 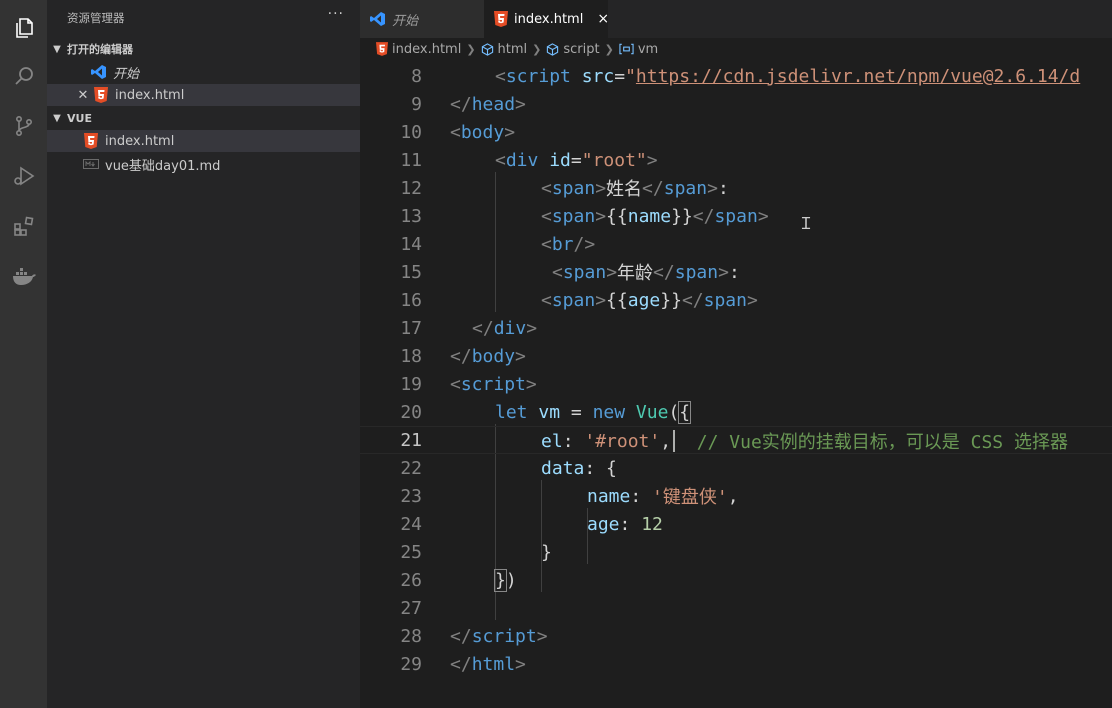 What do you see at coordinates (96, 18) in the screenshot?
I see `explorer-title: 资源管理器` at bounding box center [96, 18].